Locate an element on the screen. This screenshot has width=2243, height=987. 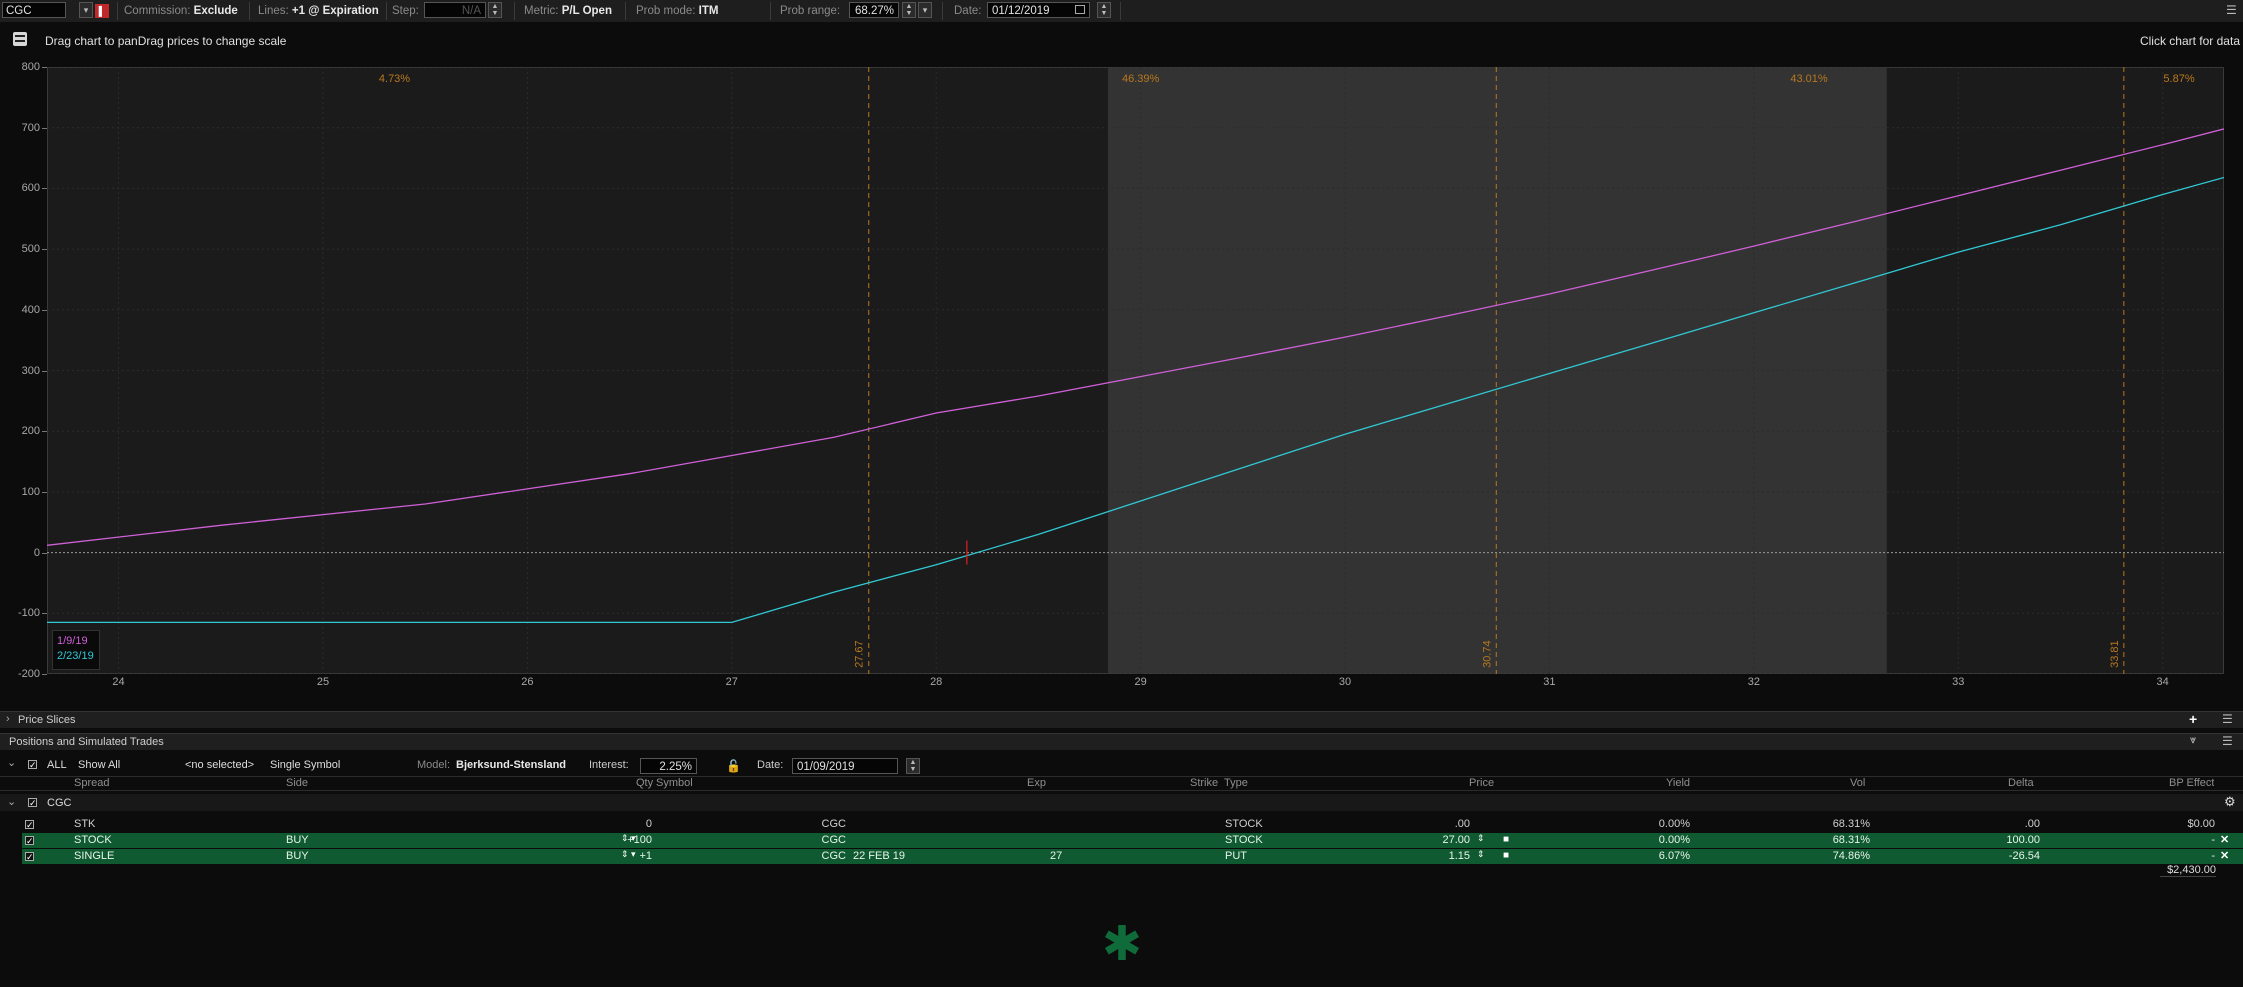
positions-date-spinner: ▲ ▼ is located at coordinates (913, 766).